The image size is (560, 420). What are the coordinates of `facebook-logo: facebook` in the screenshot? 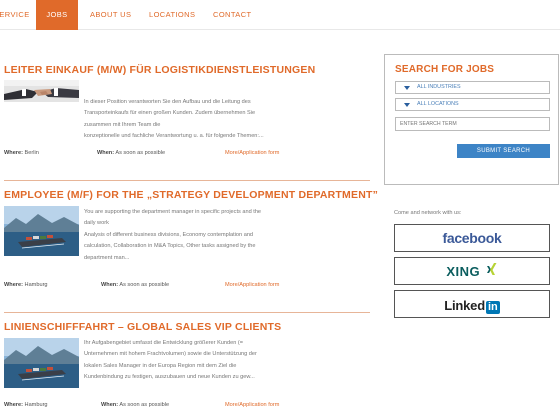 It's located at (472, 238).